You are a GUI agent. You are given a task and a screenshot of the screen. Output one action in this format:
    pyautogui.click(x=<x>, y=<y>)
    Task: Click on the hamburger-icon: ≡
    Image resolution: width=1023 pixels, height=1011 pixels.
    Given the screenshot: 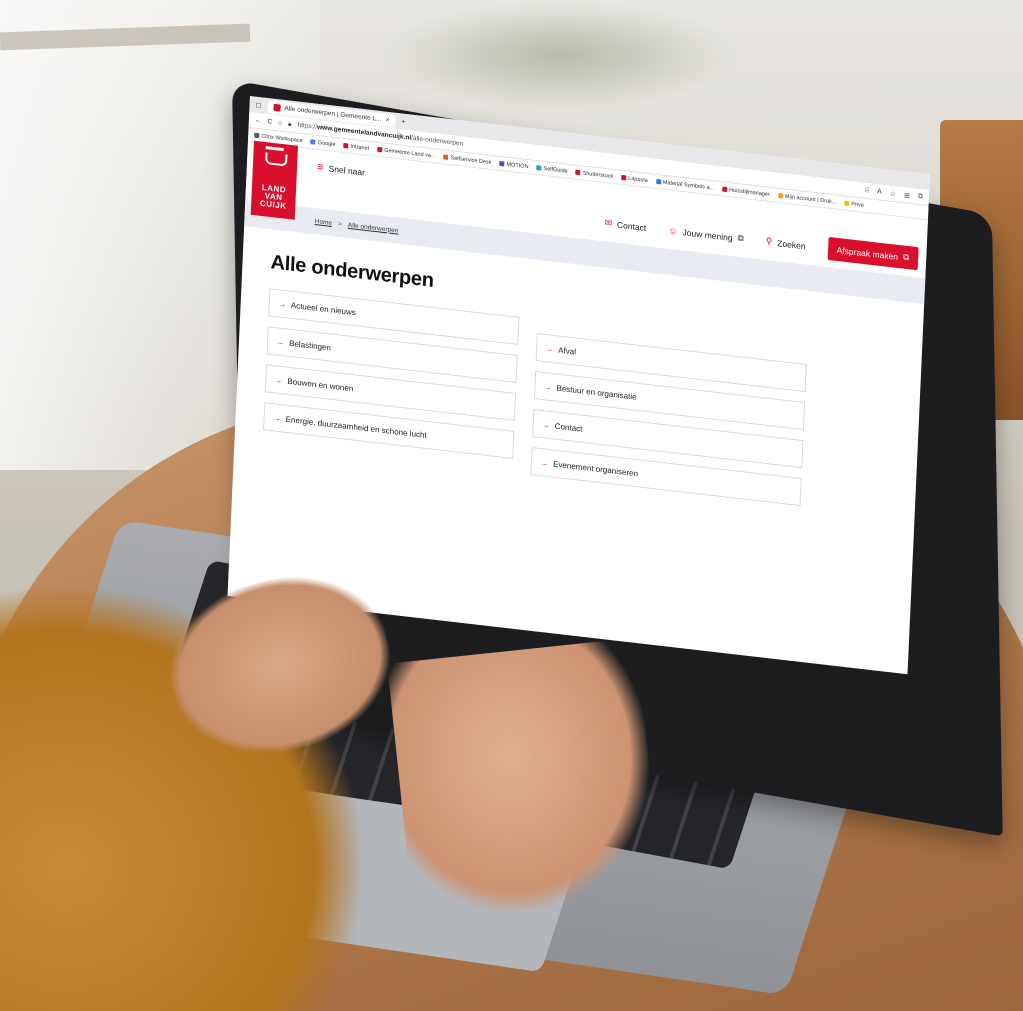 What is the action you would take?
    pyautogui.click(x=320, y=167)
    